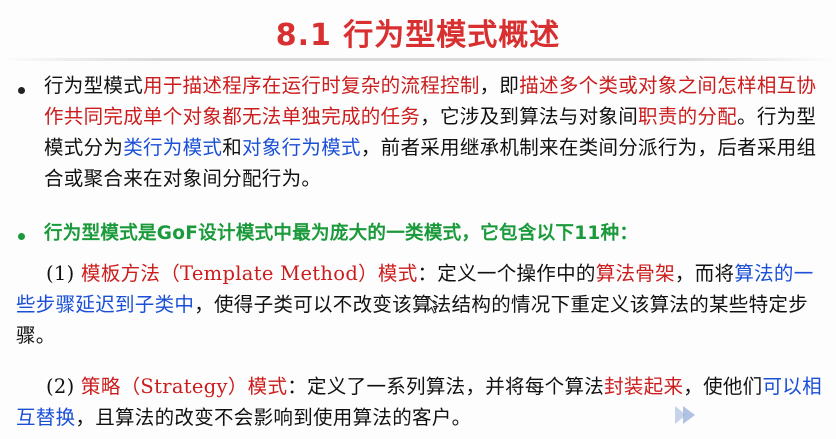 The height and width of the screenshot is (439, 836). What do you see at coordinates (704, 273) in the screenshot?
I see `text-run: ，而将` at bounding box center [704, 273].